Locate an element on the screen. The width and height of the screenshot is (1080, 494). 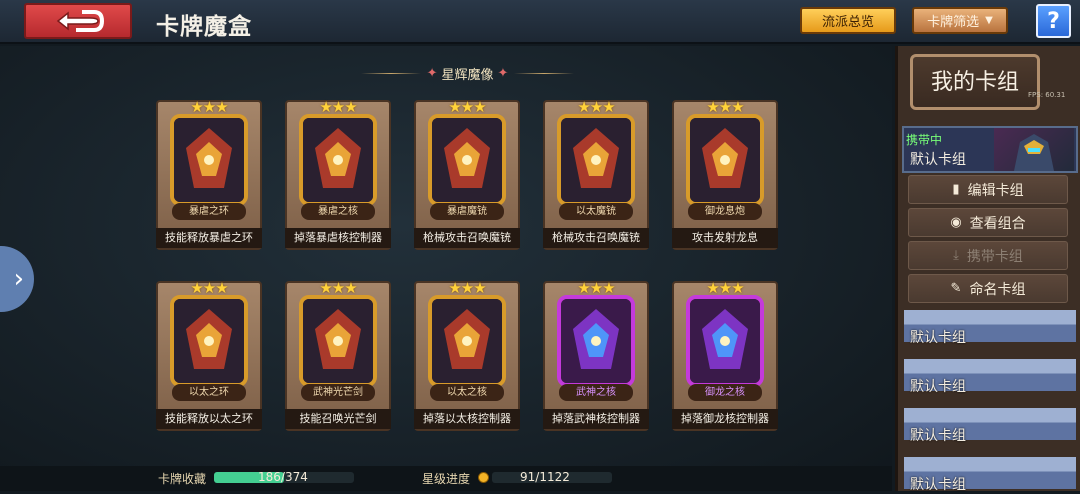
card-description: 掉落武神核控制器 is located at coordinates (596, 419).